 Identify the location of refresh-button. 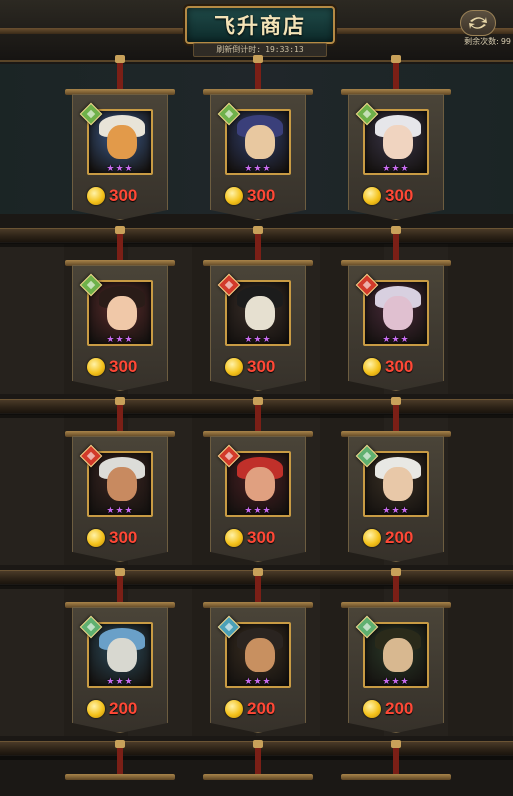
(478, 23).